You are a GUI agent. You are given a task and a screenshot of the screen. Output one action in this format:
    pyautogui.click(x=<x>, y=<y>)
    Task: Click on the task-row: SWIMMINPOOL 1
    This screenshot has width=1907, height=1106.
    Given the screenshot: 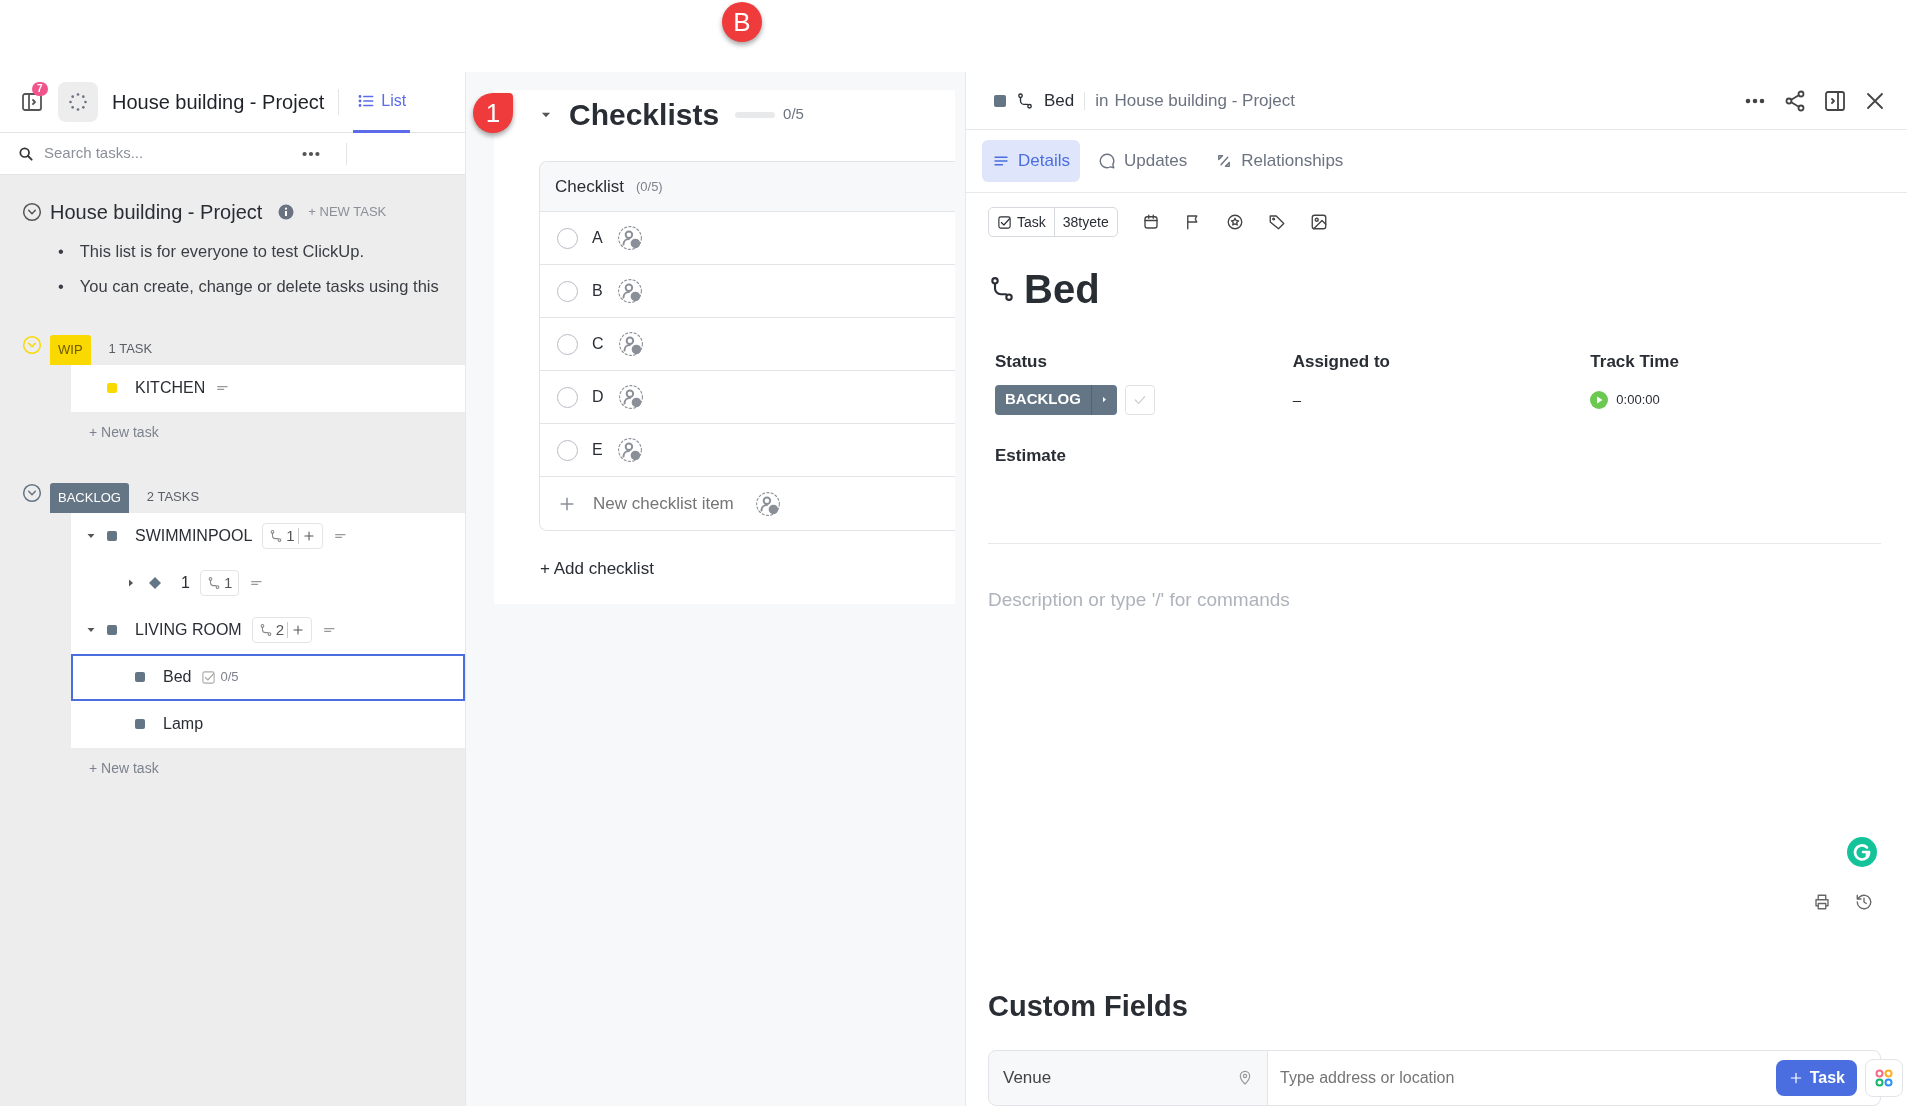 What is the action you would take?
    pyautogui.click(x=268, y=536)
    